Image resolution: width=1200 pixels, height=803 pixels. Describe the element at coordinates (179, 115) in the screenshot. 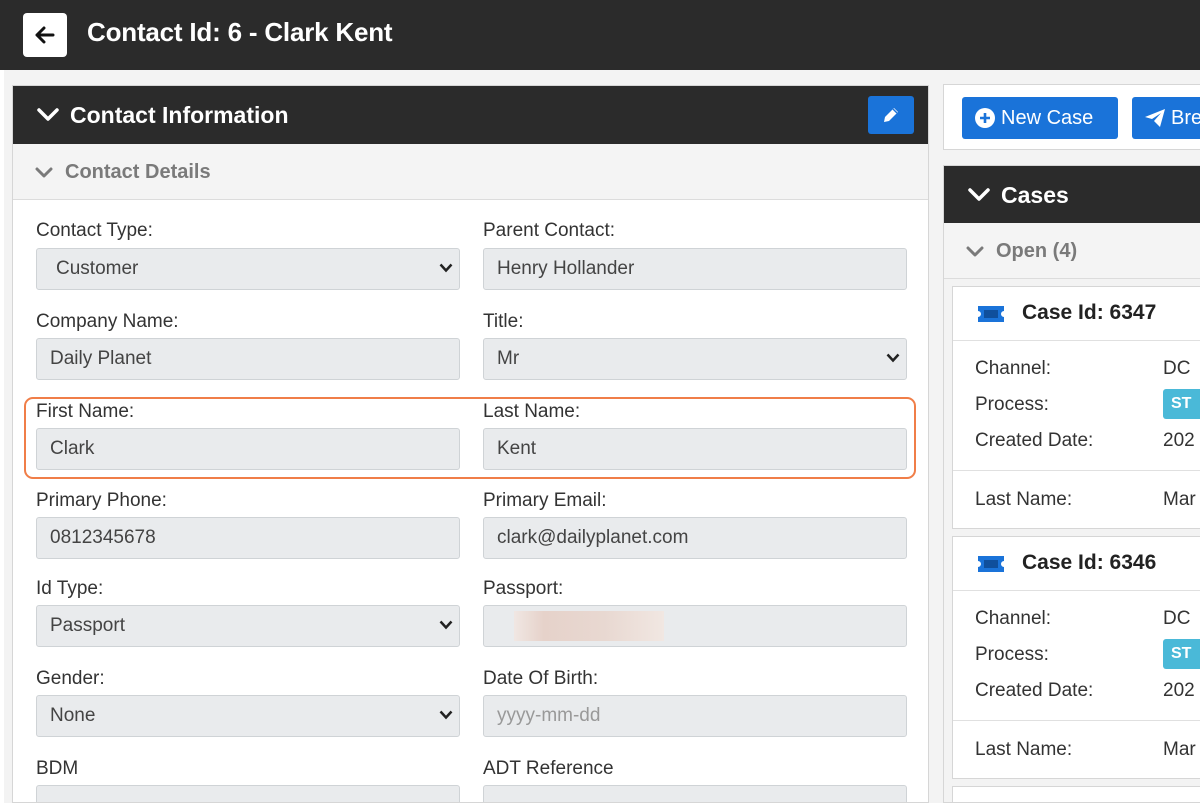

I see `panel-title: Contact Information` at that location.